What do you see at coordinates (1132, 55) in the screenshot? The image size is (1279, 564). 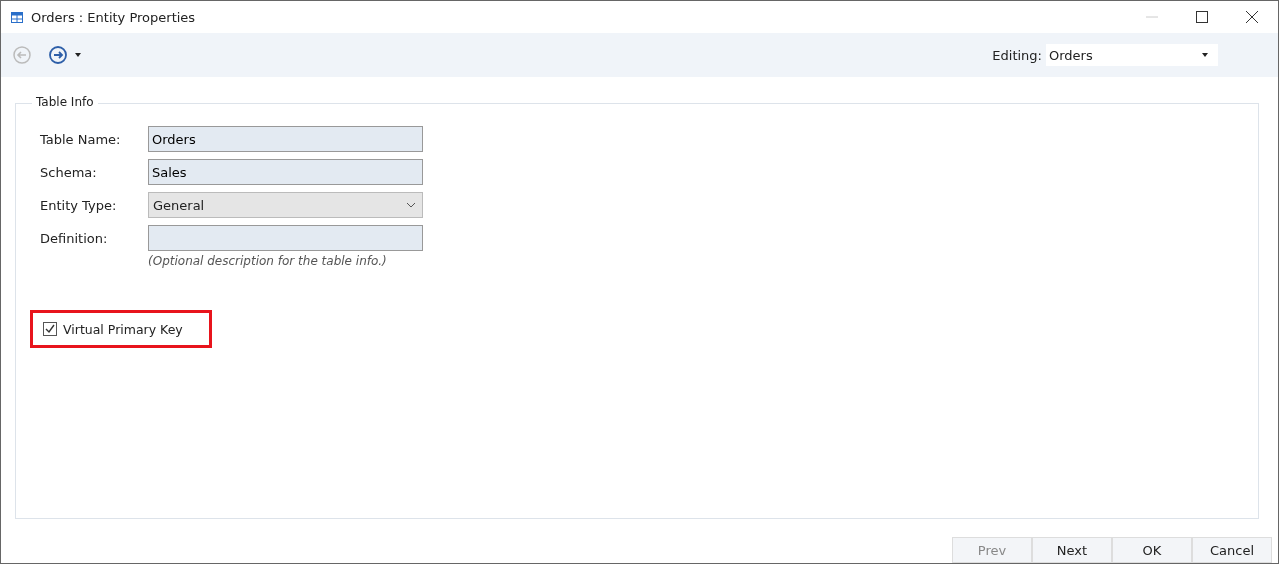 I see `editing-dropdown: Orders` at bounding box center [1132, 55].